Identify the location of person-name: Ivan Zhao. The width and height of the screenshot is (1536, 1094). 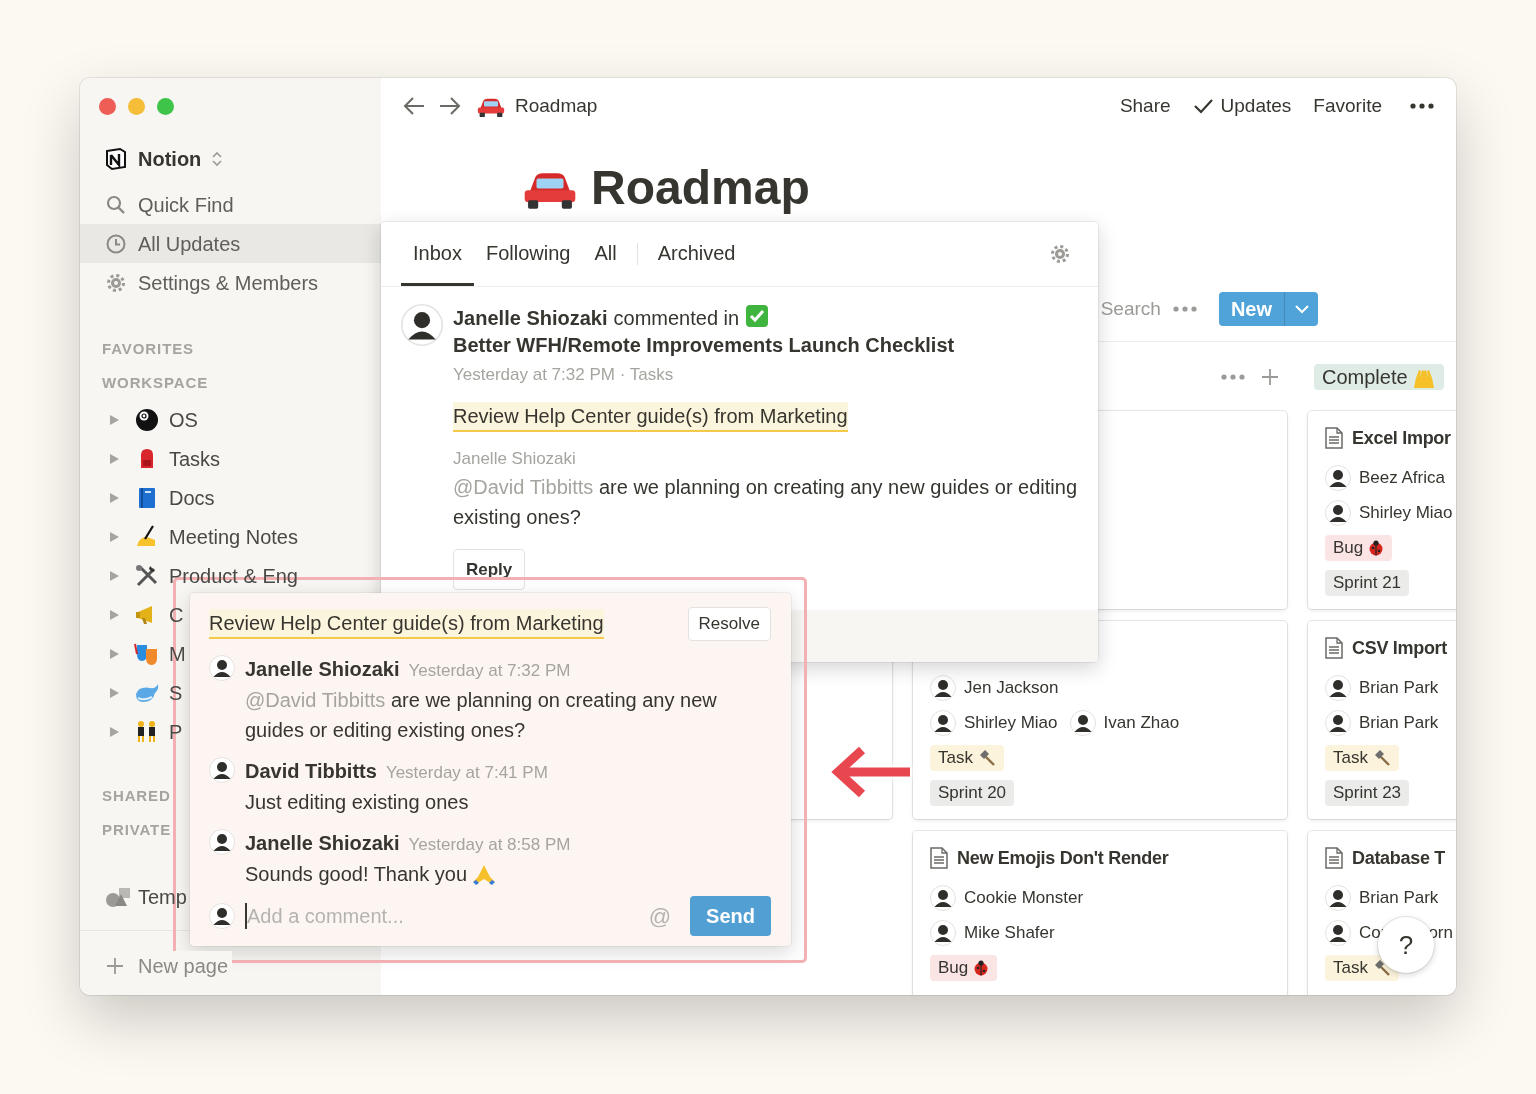
(1141, 723).